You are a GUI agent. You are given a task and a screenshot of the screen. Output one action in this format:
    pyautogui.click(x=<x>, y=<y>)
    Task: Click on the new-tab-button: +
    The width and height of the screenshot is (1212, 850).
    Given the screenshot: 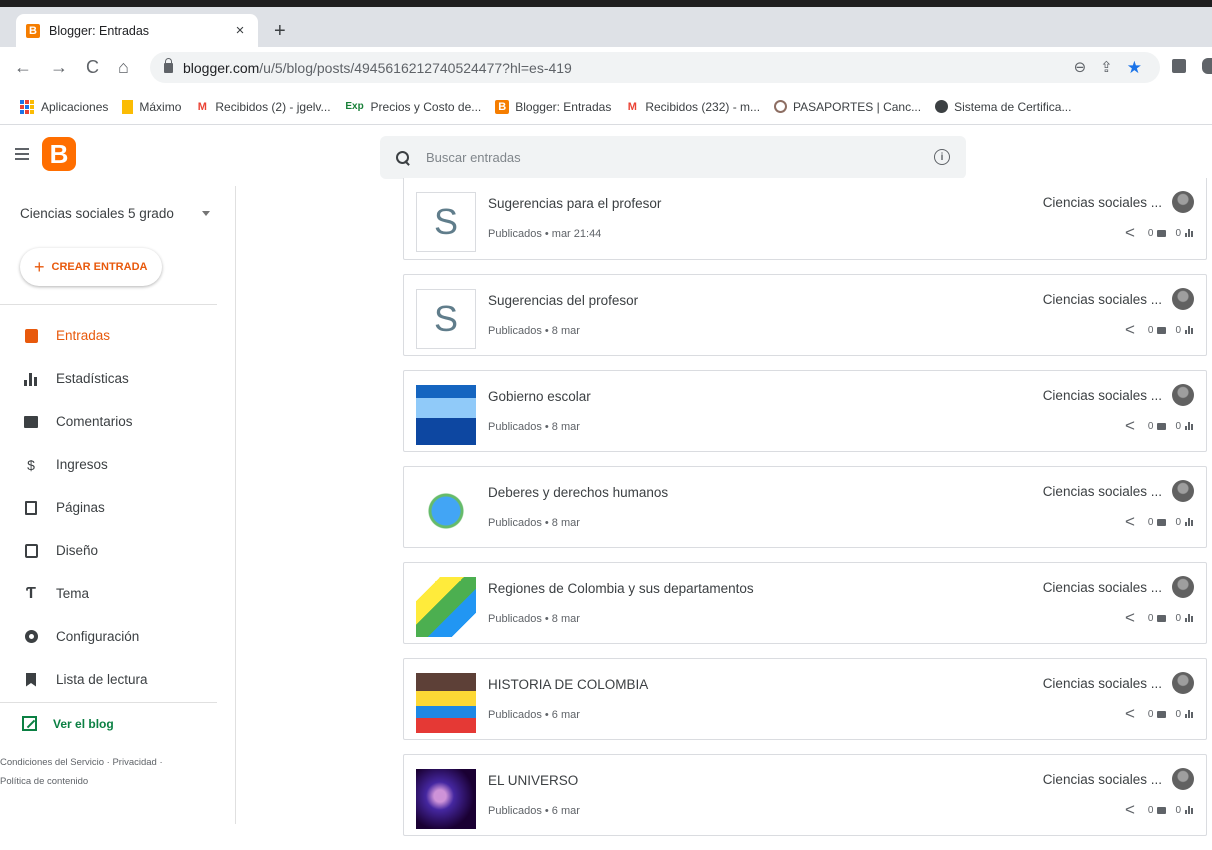 What is the action you would take?
    pyautogui.click(x=280, y=31)
    